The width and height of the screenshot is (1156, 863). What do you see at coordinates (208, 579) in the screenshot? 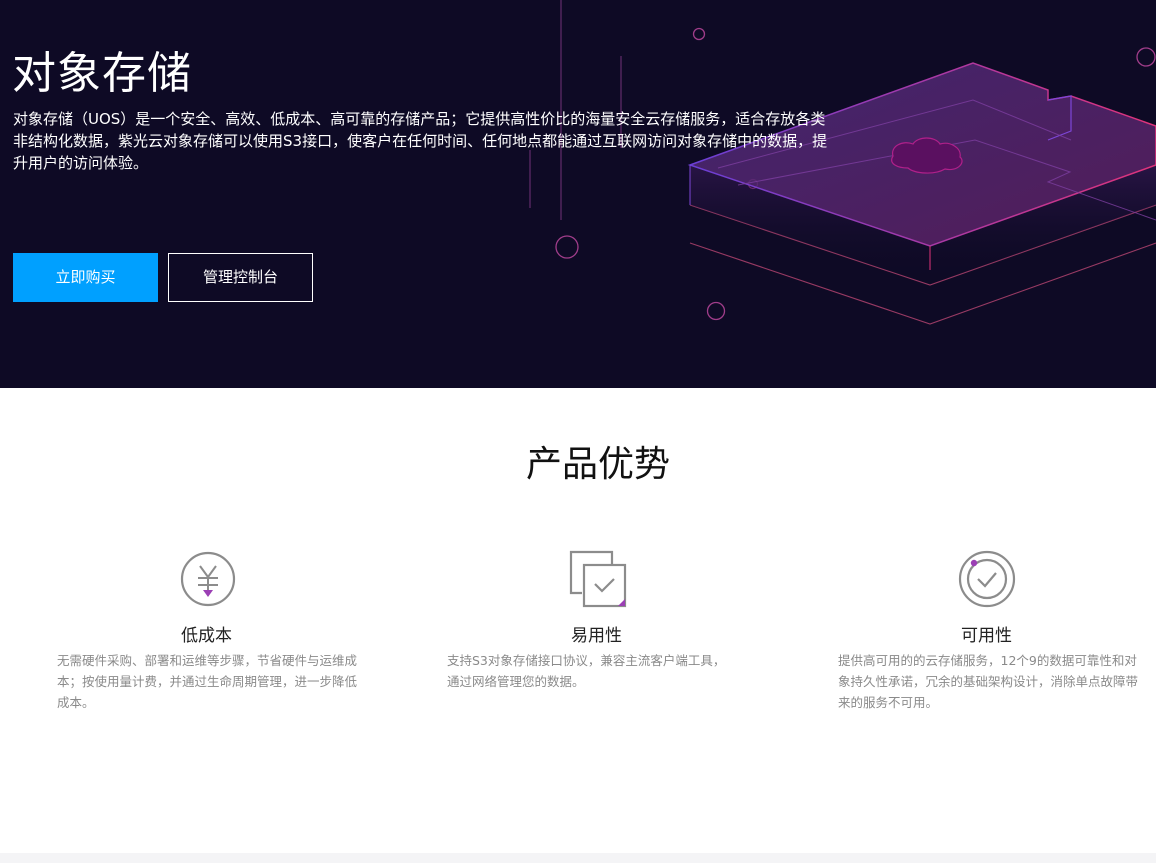
I see `yen-cost-icon` at bounding box center [208, 579].